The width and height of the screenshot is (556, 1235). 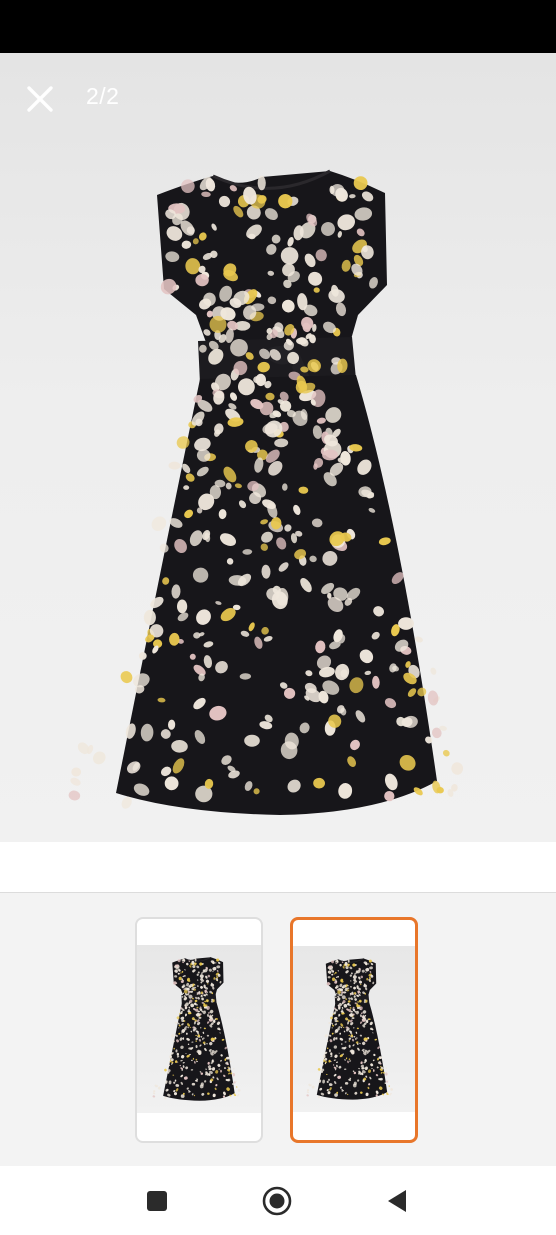 What do you see at coordinates (157, 1201) in the screenshot?
I see `square-recents-icon` at bounding box center [157, 1201].